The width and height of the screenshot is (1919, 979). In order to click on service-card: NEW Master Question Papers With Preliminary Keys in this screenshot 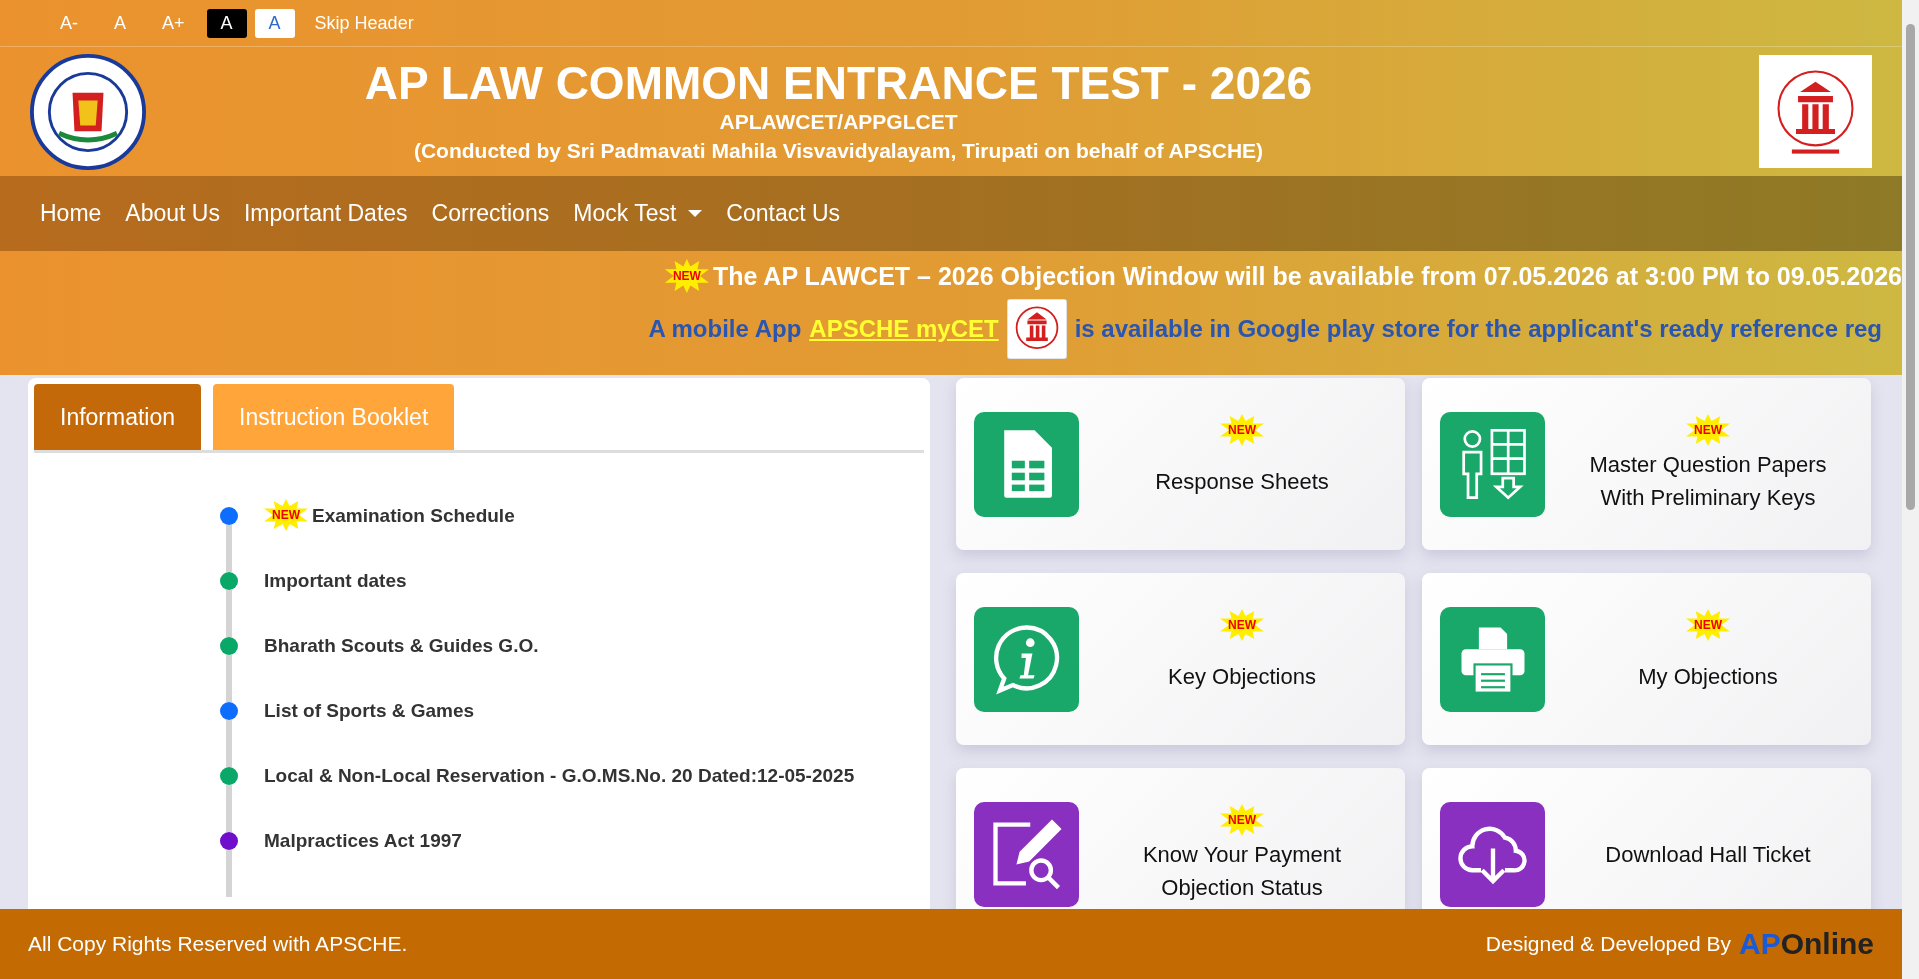, I will do `click(1646, 464)`.